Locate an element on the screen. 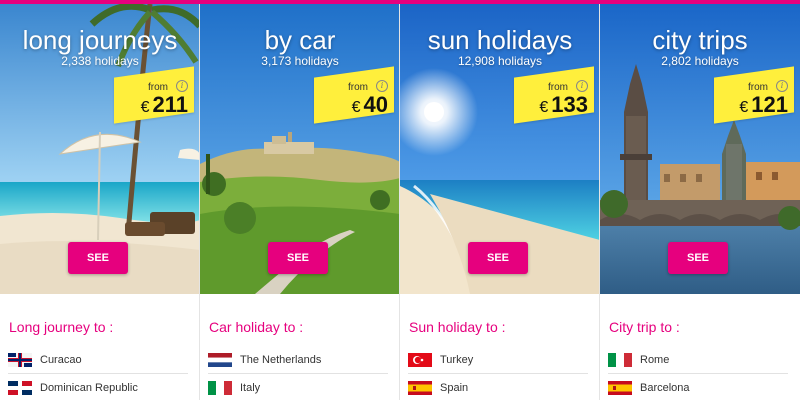  category-title: sun holidays is located at coordinates (500, 40).